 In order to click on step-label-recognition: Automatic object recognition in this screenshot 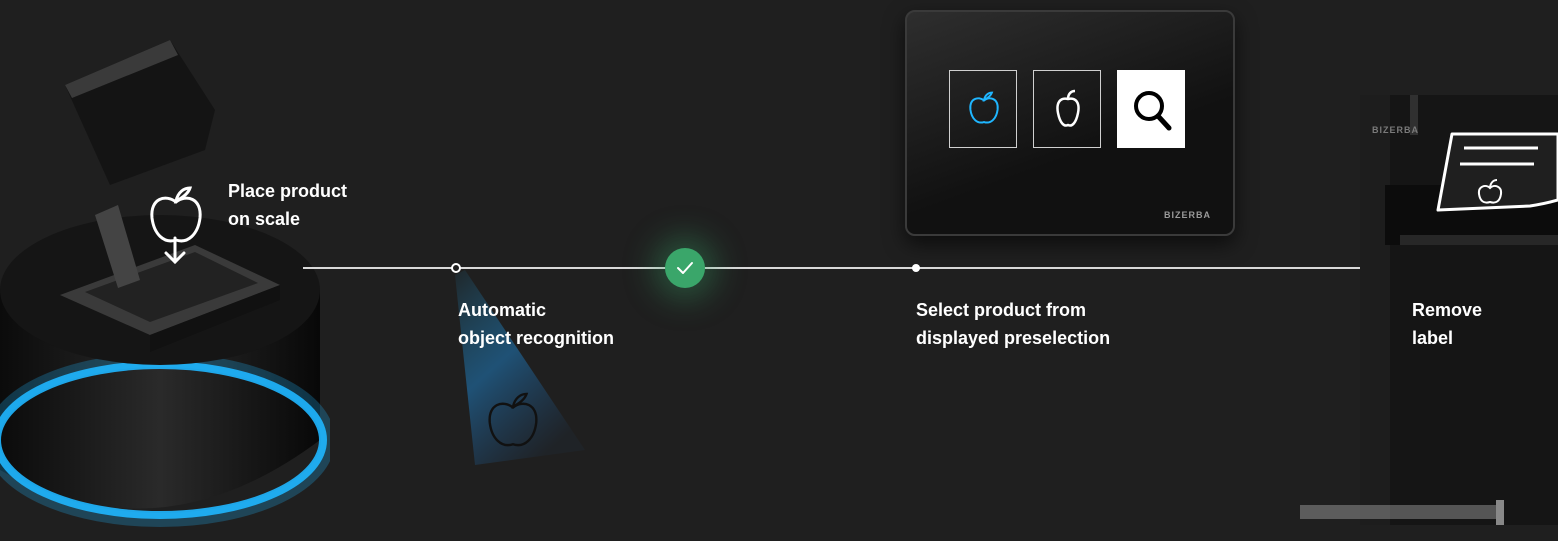, I will do `click(536, 324)`.